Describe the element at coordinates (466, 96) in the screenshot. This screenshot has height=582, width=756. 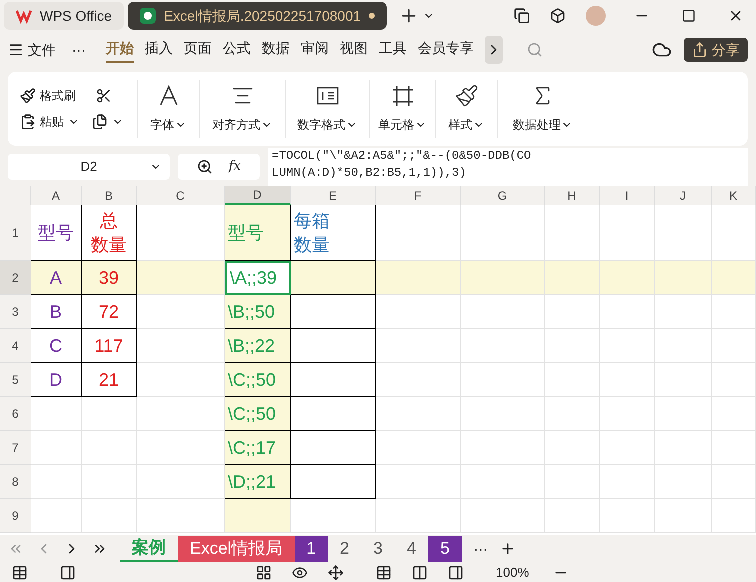
I see `brush-icon` at that location.